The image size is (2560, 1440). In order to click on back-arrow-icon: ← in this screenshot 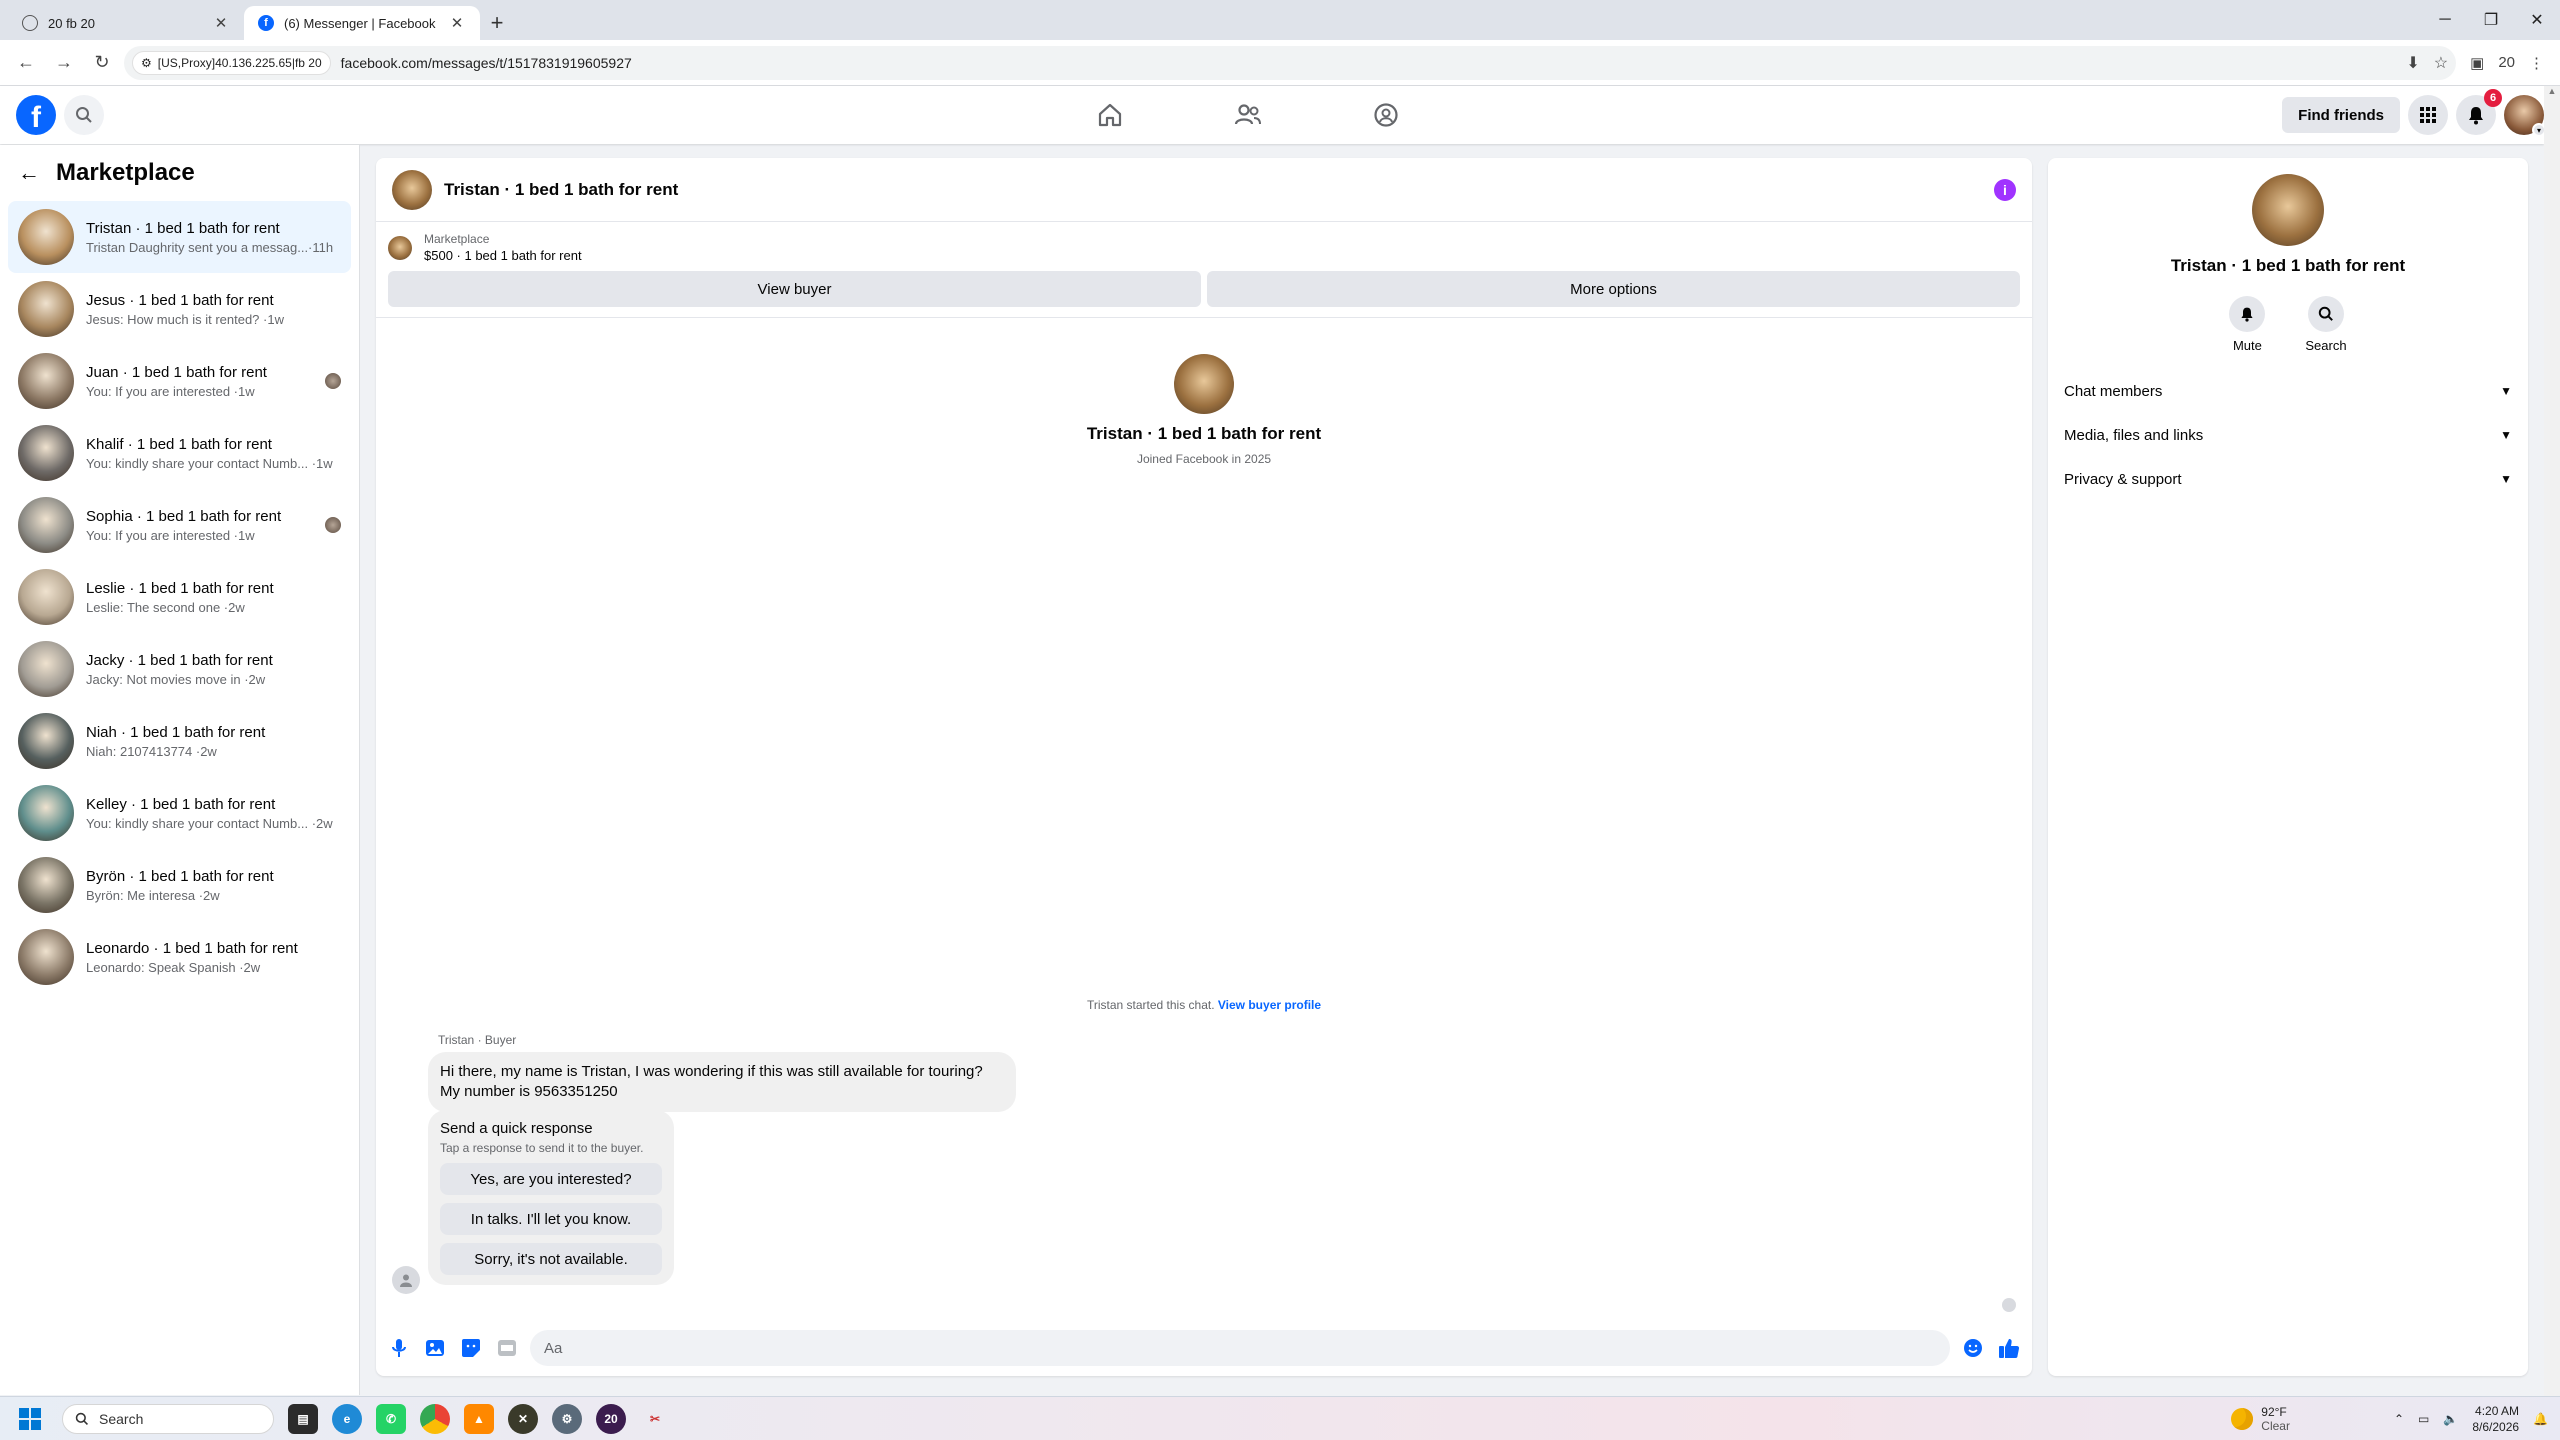, I will do `click(29, 173)`.